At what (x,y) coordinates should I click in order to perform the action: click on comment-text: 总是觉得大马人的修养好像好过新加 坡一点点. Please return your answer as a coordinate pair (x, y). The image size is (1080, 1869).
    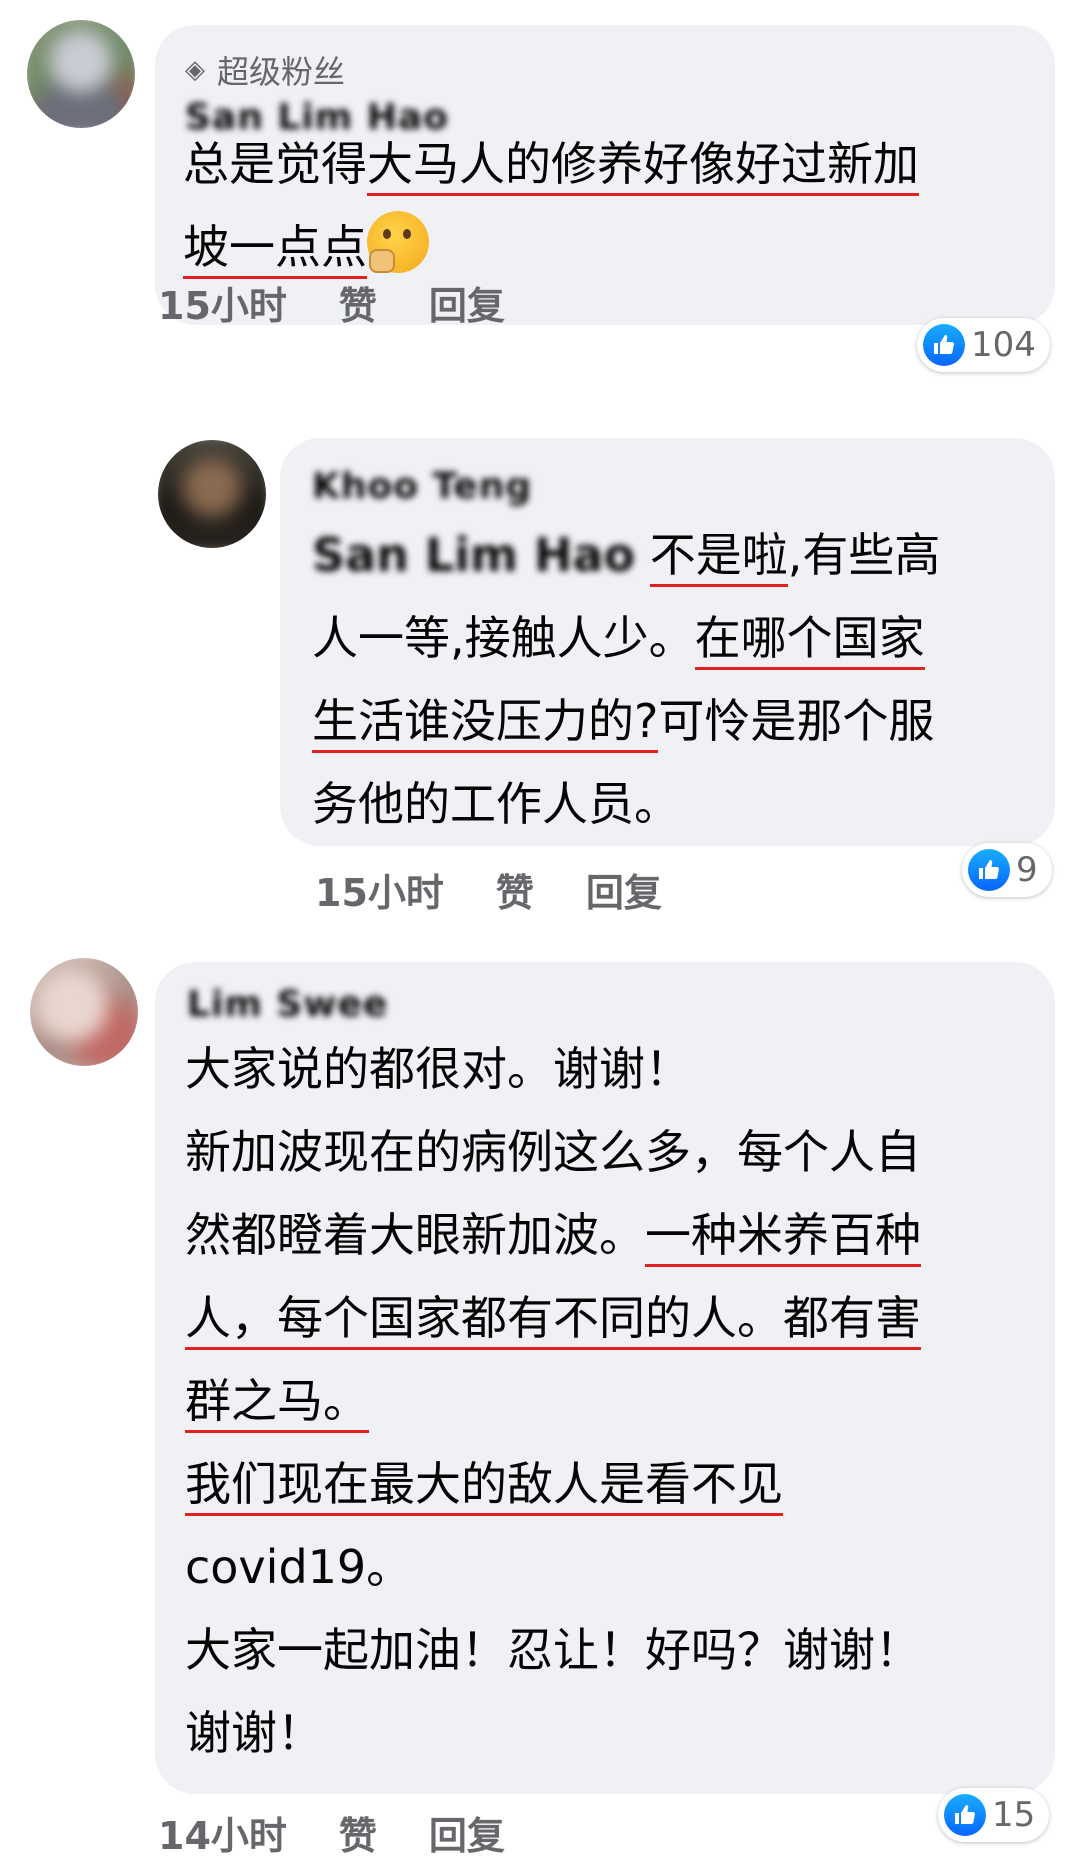
    Looking at the image, I should click on (551, 206).